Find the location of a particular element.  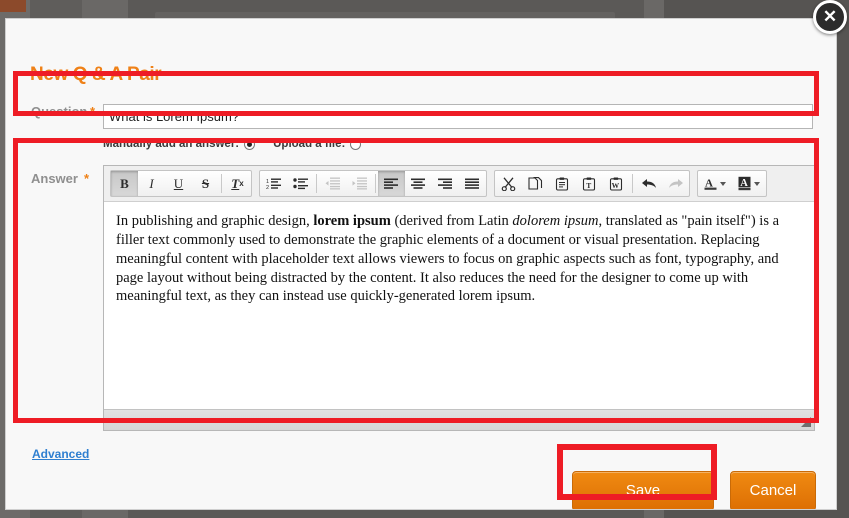

list-indent-align-group: 1 2 is located at coordinates (373, 183).